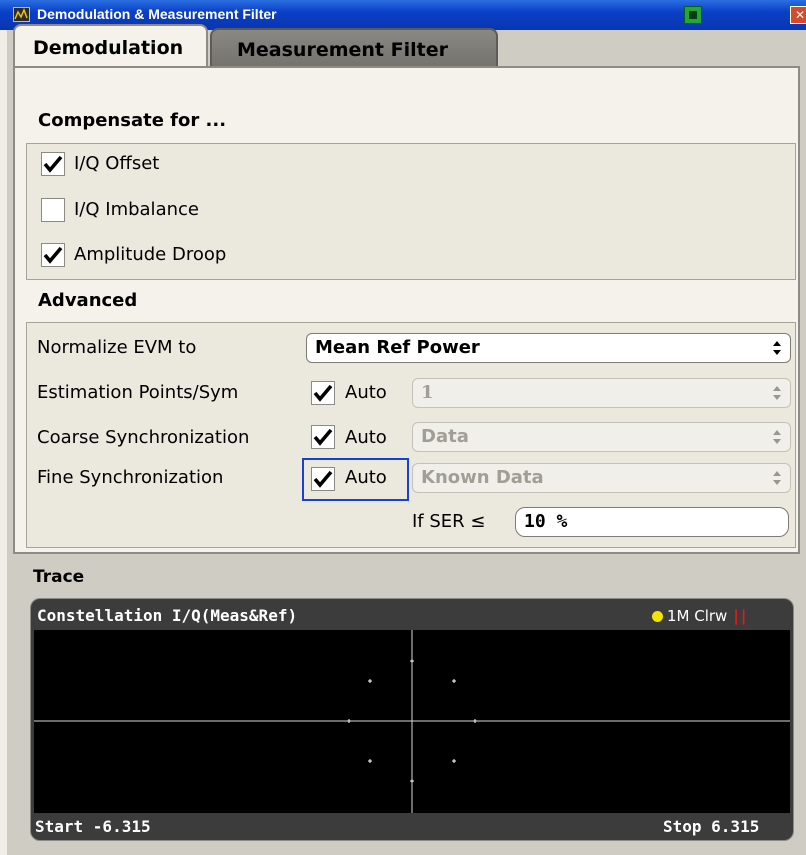 Image resolution: width=806 pixels, height=855 pixels. I want to click on normalize-evm-label: Normalize EVM to, so click(117, 347).